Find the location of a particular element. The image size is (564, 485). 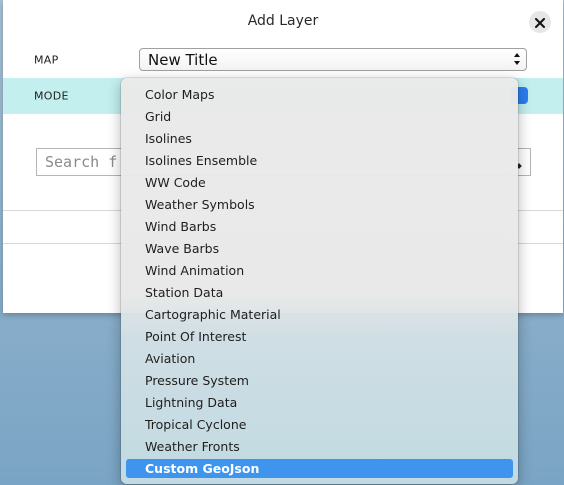

dropdown-item: Tropical Cyclone is located at coordinates (319, 424).